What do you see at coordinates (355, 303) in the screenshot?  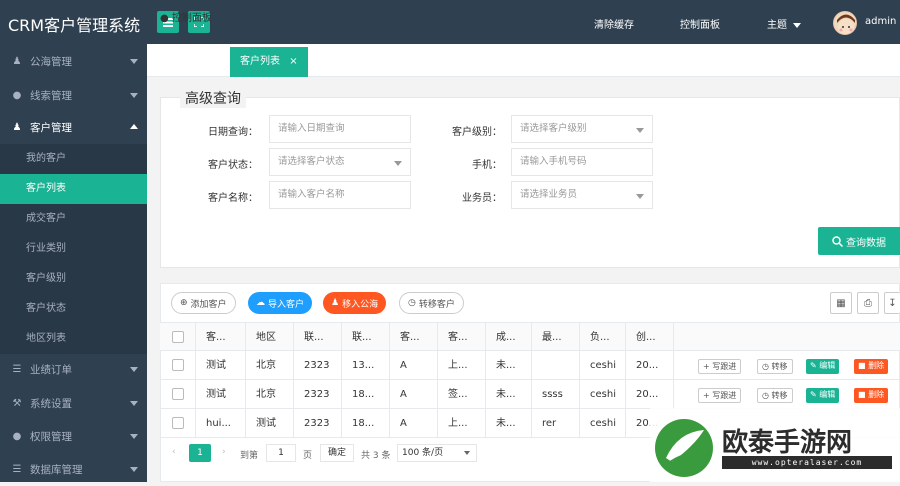 I see `move-to-pool-button: ♟ 移入公海` at bounding box center [355, 303].